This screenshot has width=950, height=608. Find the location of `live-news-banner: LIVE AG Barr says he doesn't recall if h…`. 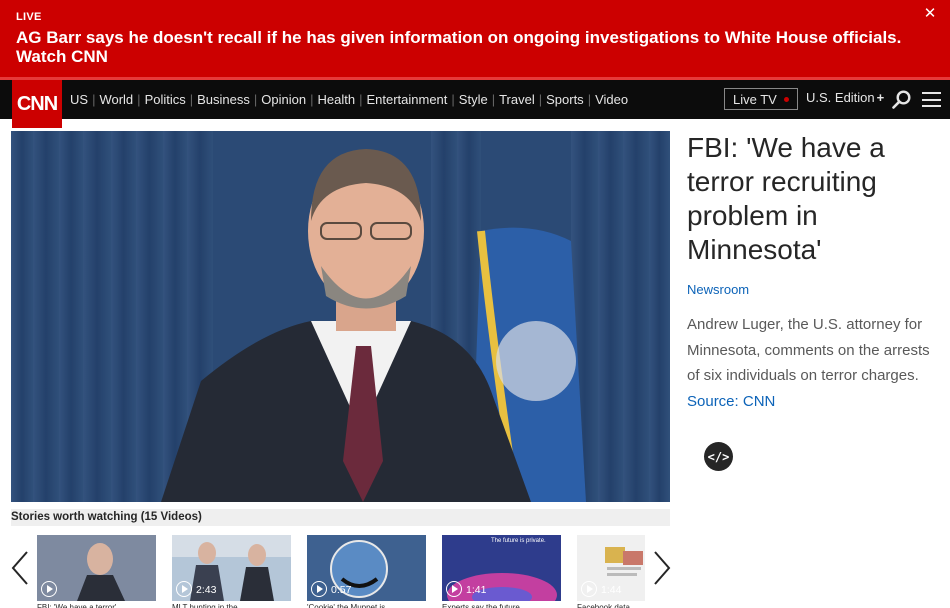

live-news-banner: LIVE AG Barr says he doesn't recall if h… is located at coordinates (475, 38).